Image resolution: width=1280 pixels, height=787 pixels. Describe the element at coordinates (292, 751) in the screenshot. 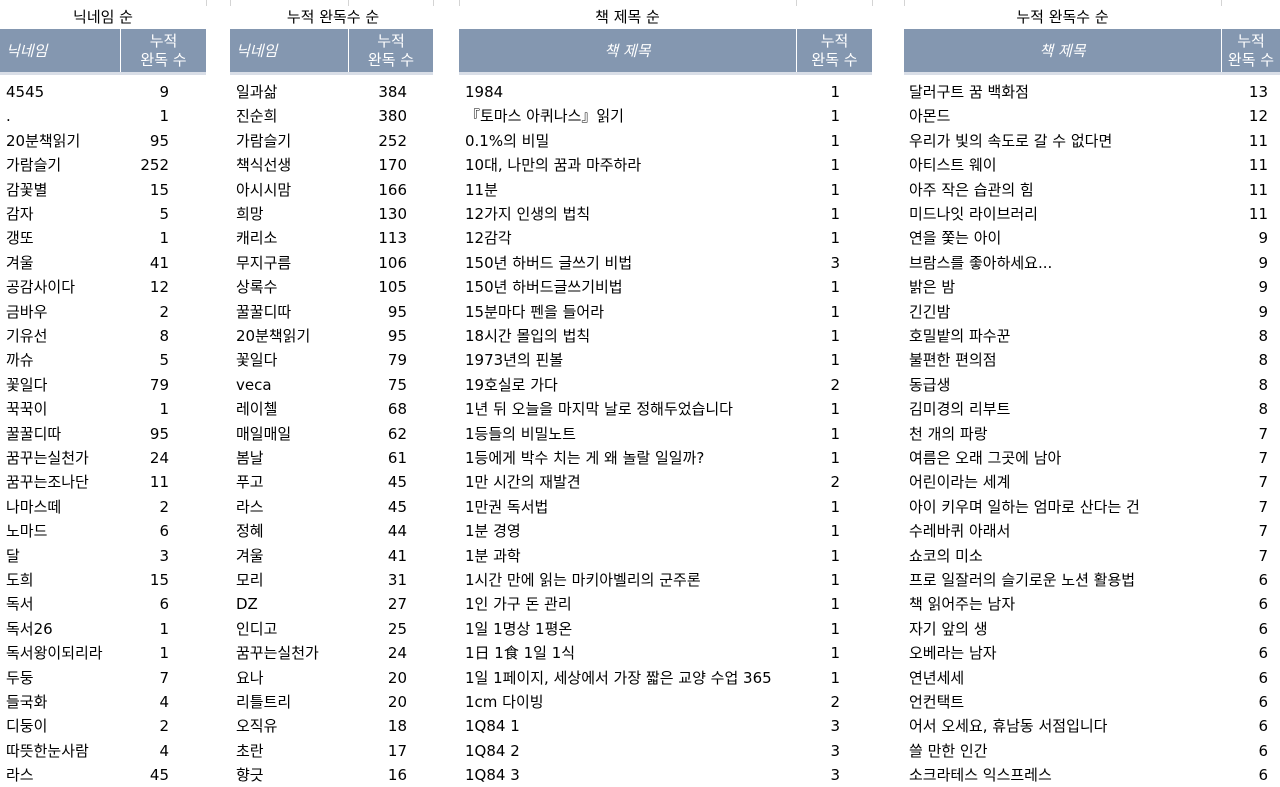

I see `count-table-1-row-label: 초란` at that location.